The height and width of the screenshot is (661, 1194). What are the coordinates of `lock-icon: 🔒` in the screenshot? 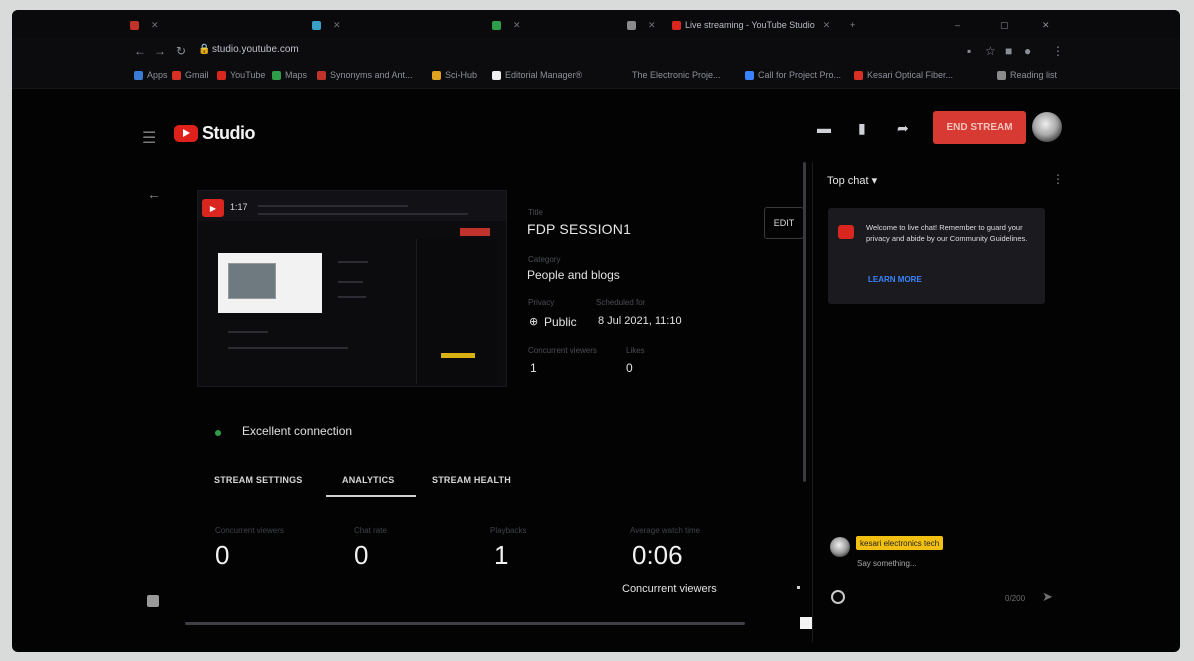 It's located at (204, 49).